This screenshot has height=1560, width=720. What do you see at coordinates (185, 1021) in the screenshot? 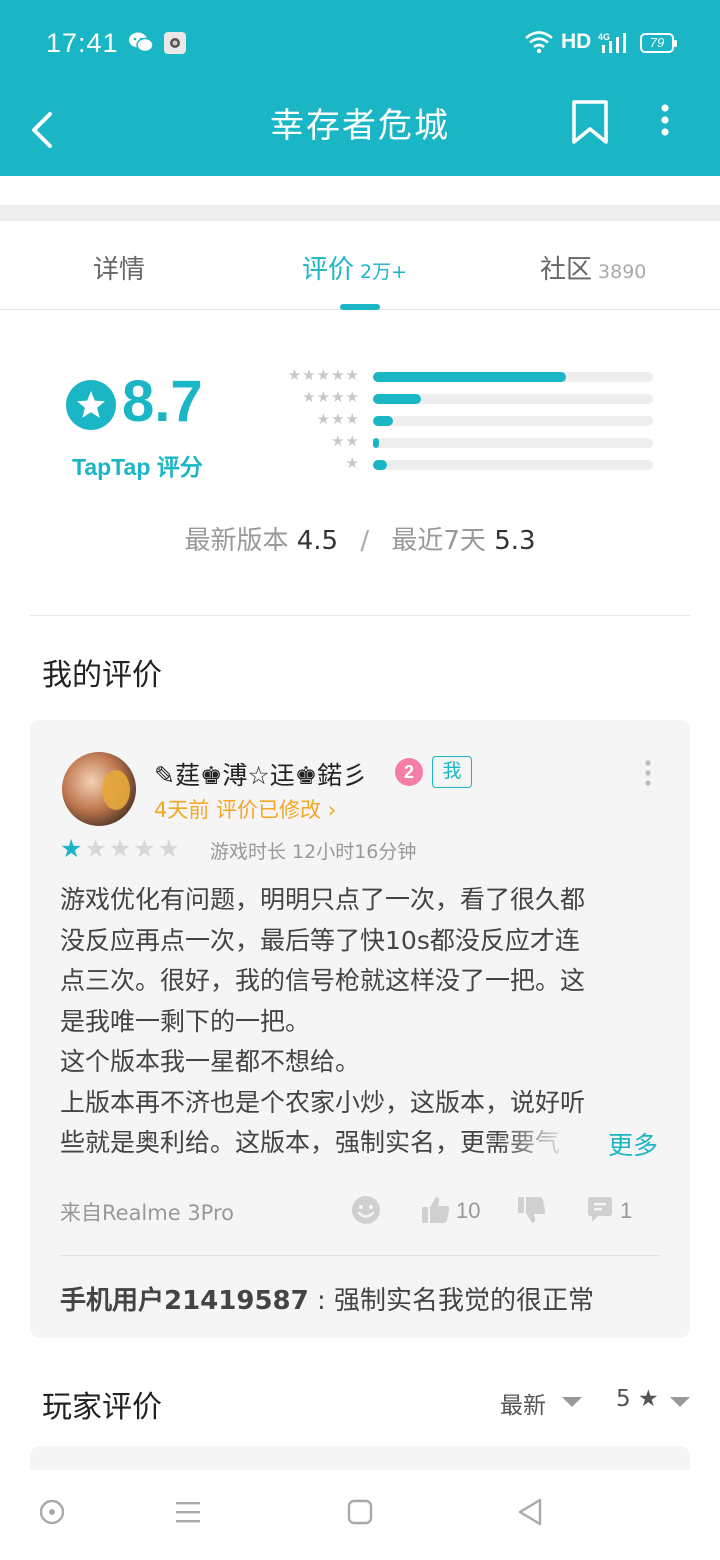
I see `review-line: 是我唯一剩下的一把。` at bounding box center [185, 1021].